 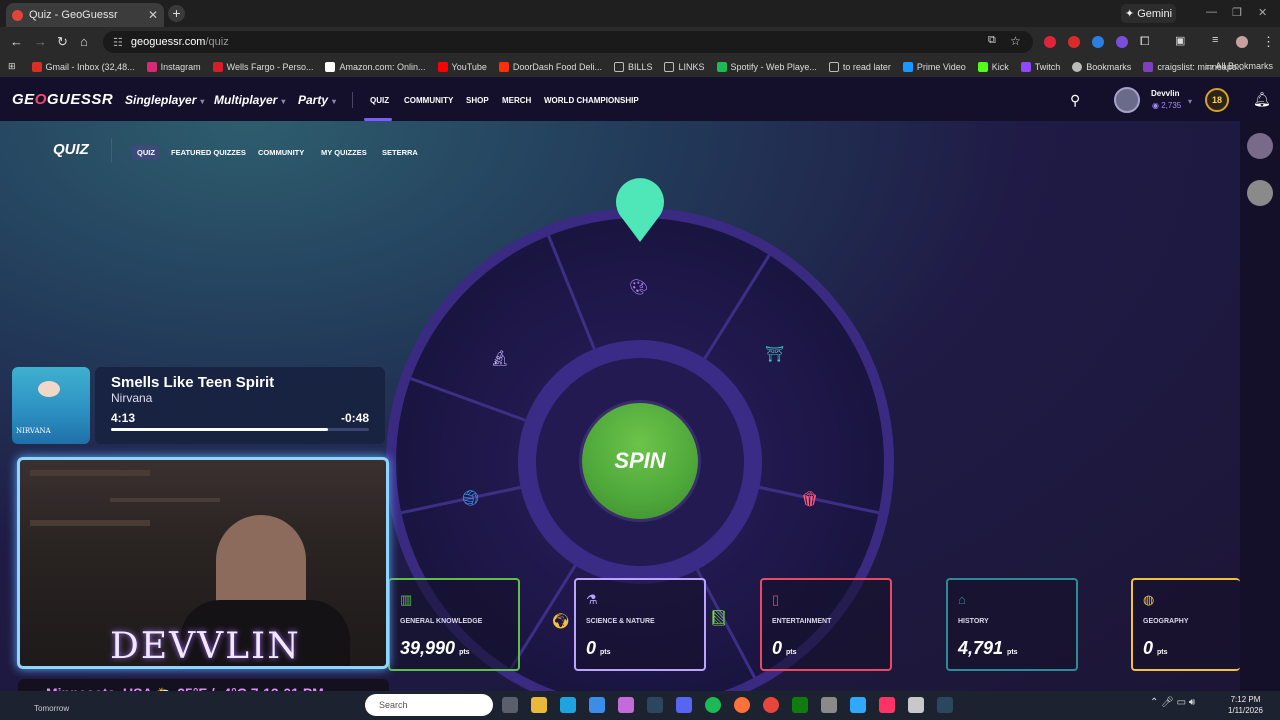 I want to click on bookmark-item: Prime Video, so click(x=934, y=66).